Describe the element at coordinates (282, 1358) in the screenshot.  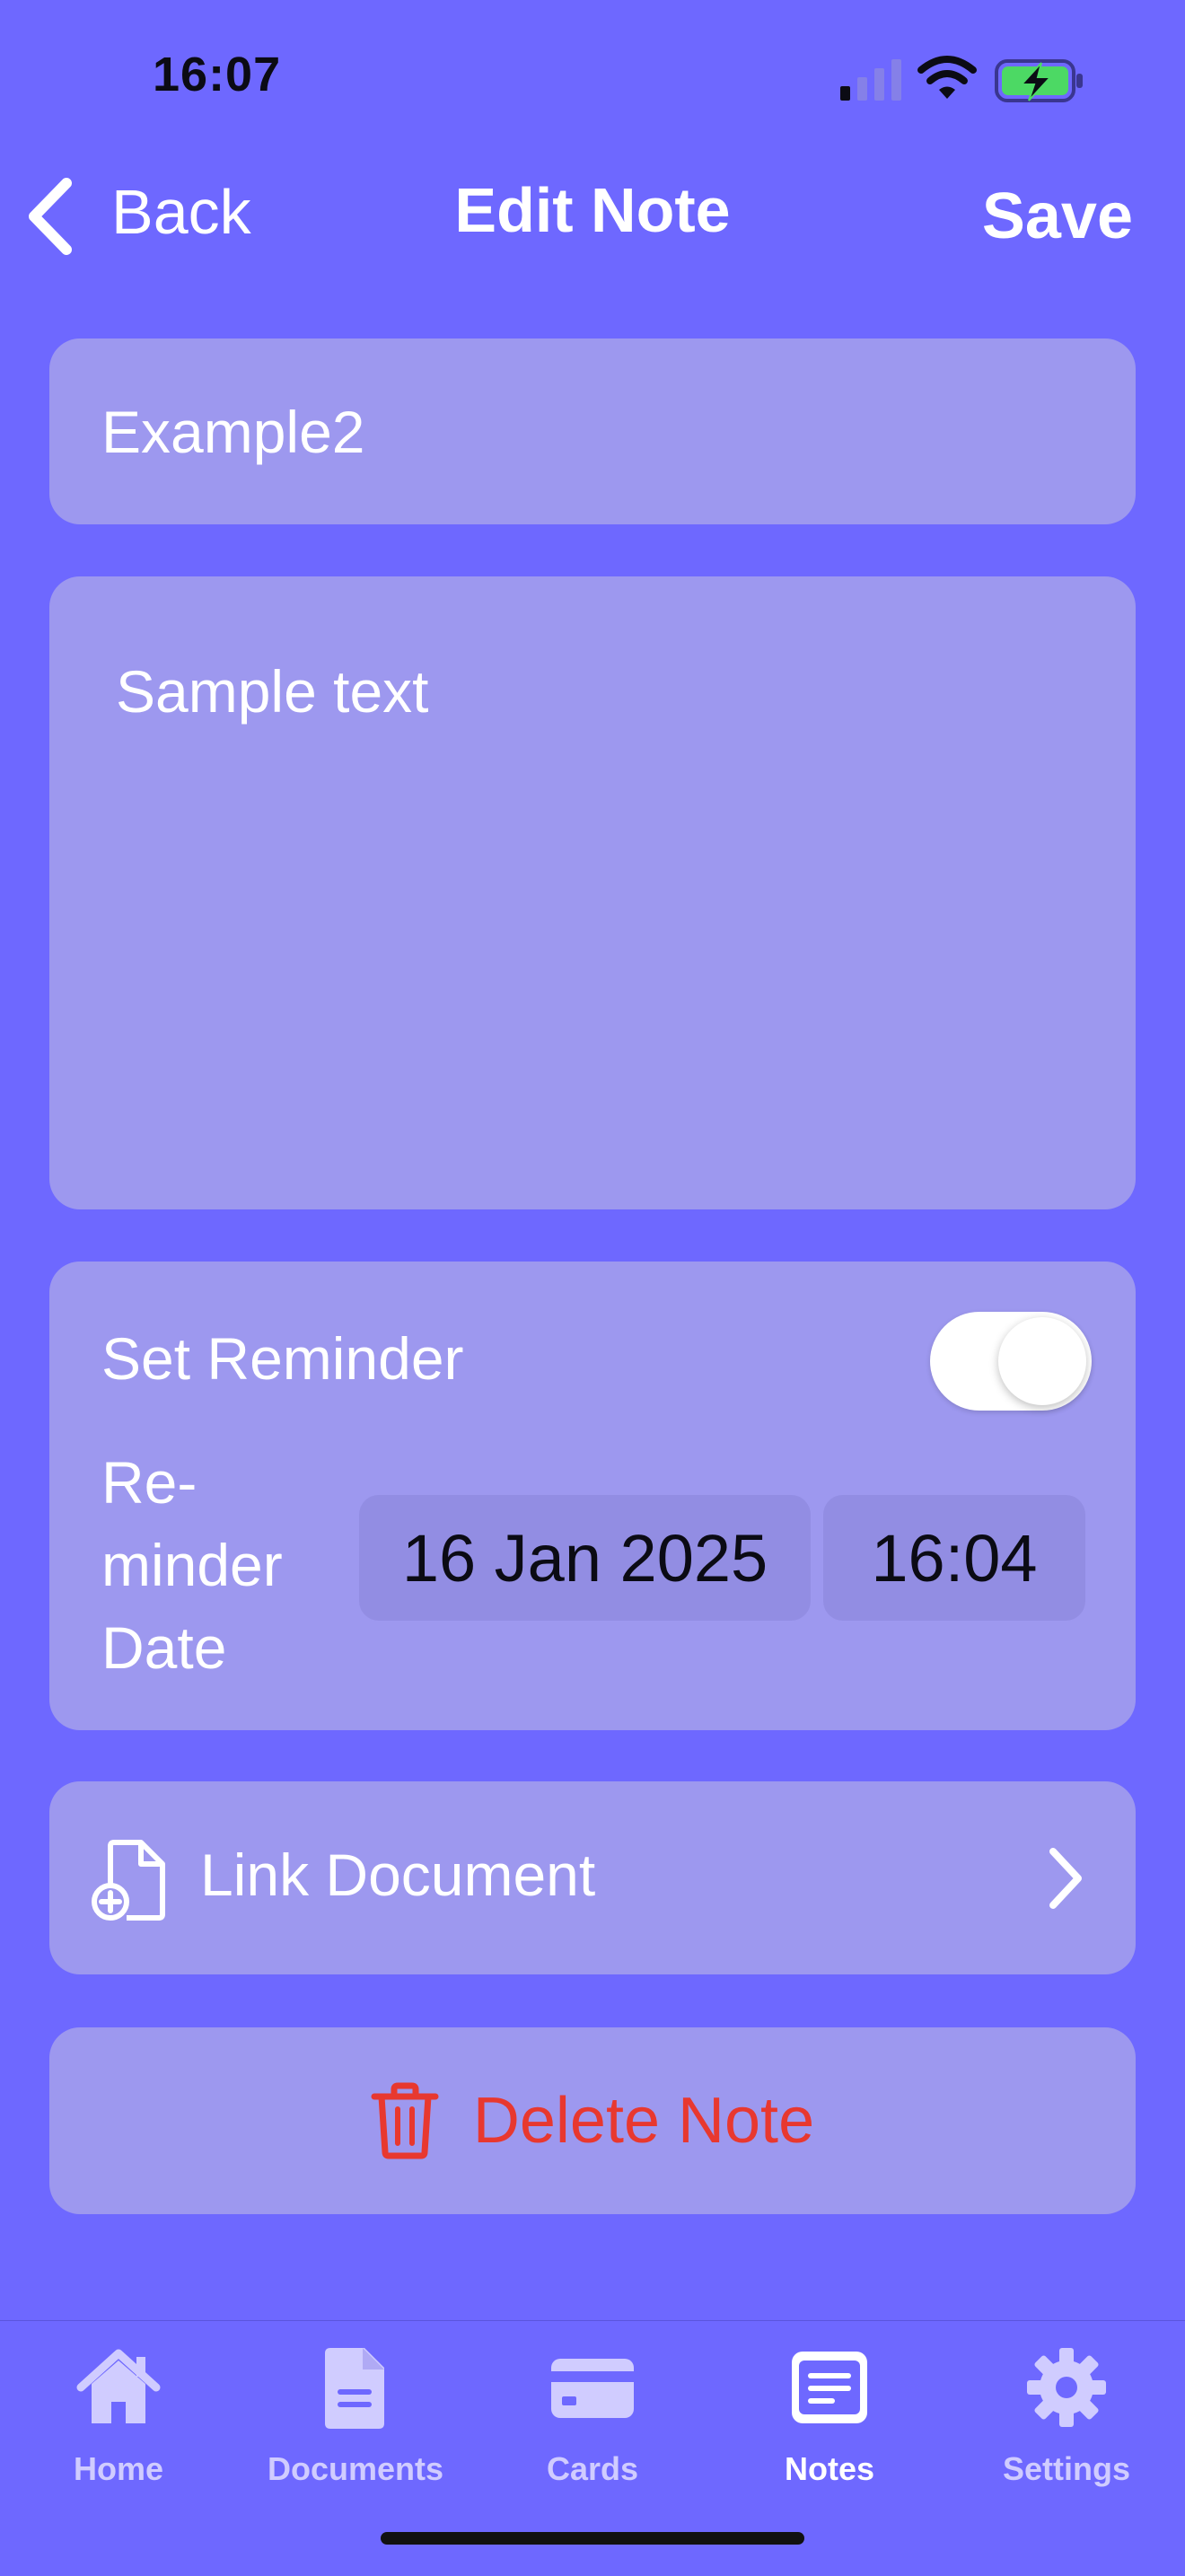
I see `set-reminder-label: Set Reminder` at that location.